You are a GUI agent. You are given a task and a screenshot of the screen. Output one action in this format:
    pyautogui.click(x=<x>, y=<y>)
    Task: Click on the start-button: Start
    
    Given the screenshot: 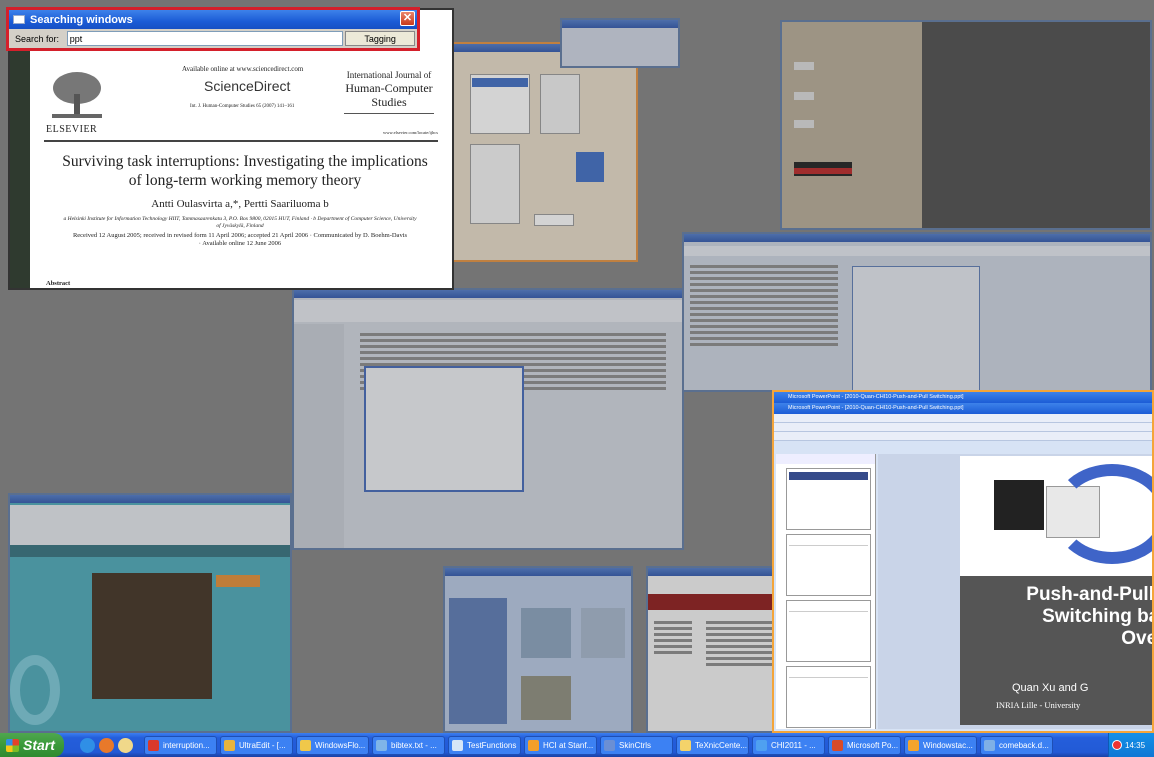 What is the action you would take?
    pyautogui.click(x=32, y=745)
    